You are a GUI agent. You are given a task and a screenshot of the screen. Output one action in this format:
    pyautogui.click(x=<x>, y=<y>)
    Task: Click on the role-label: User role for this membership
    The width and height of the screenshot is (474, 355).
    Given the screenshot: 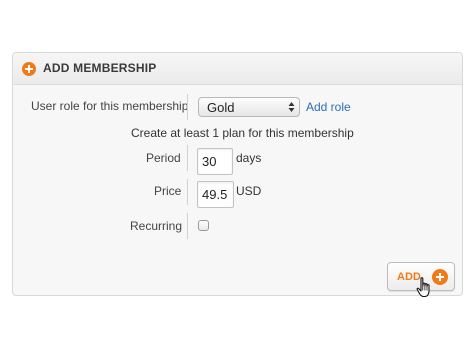 What is the action you would take?
    pyautogui.click(x=110, y=106)
    